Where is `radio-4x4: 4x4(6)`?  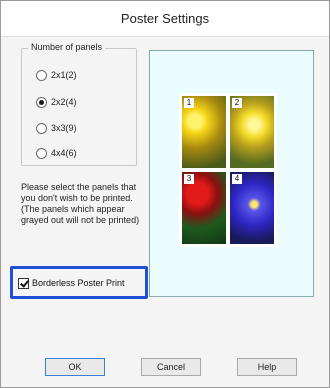 radio-4x4: 4x4(6) is located at coordinates (56, 153).